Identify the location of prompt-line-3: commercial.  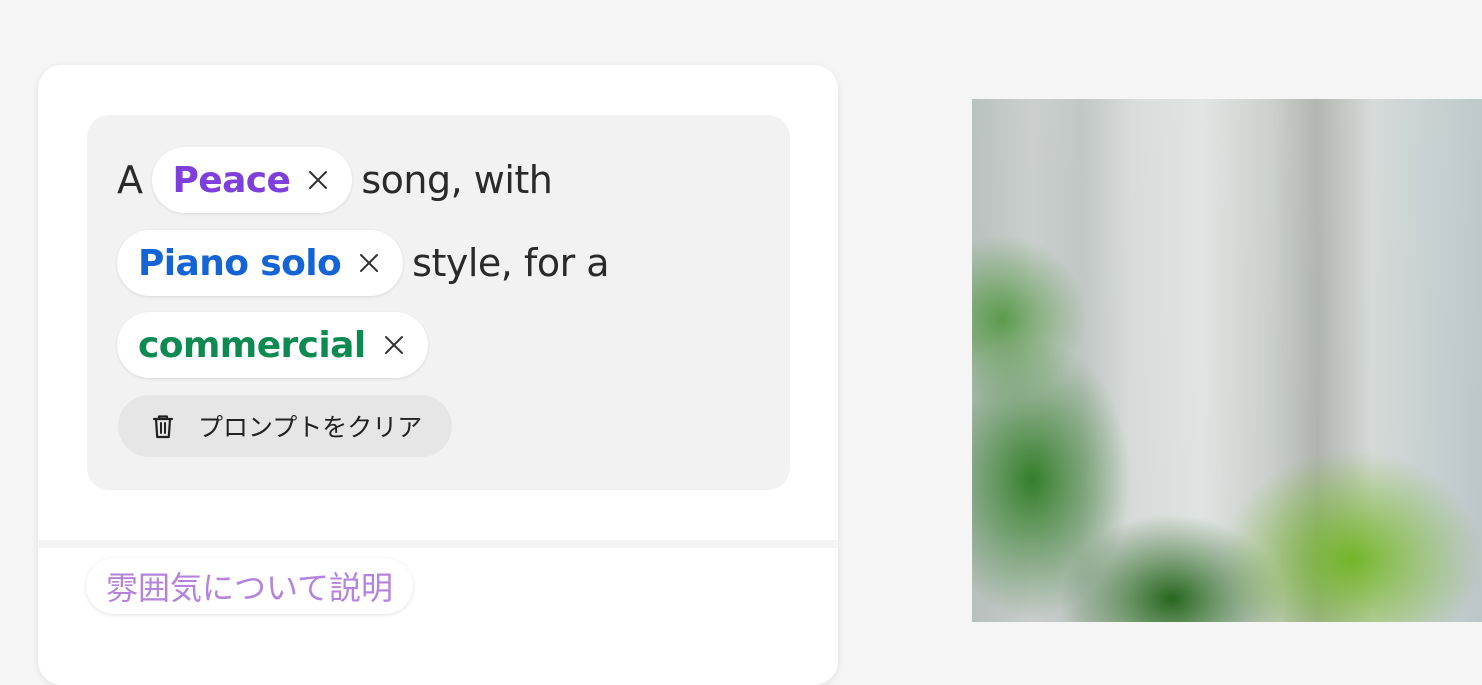
(277, 345).